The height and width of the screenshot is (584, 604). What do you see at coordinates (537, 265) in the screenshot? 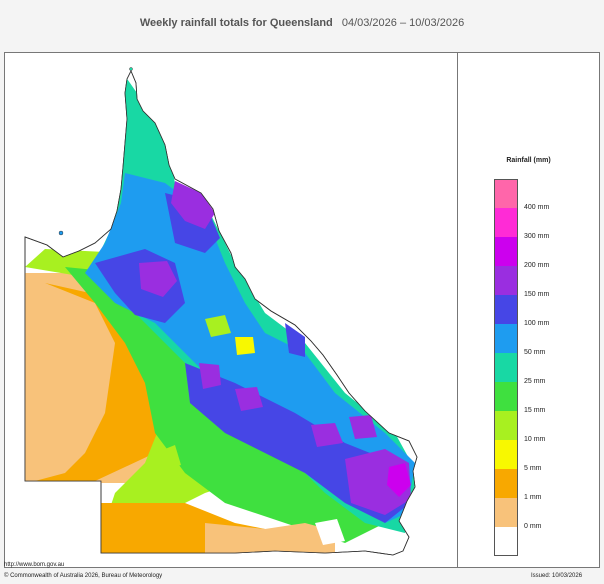
I see `legend-label: 200 mm` at bounding box center [537, 265].